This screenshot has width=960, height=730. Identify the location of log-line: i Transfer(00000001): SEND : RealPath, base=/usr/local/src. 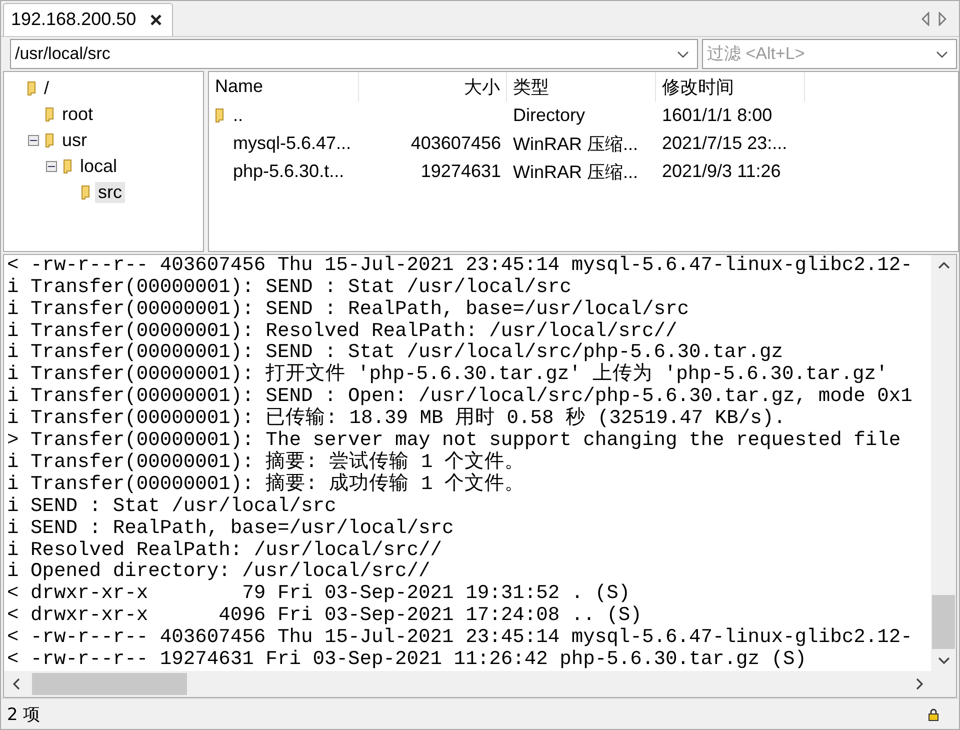
(348, 309).